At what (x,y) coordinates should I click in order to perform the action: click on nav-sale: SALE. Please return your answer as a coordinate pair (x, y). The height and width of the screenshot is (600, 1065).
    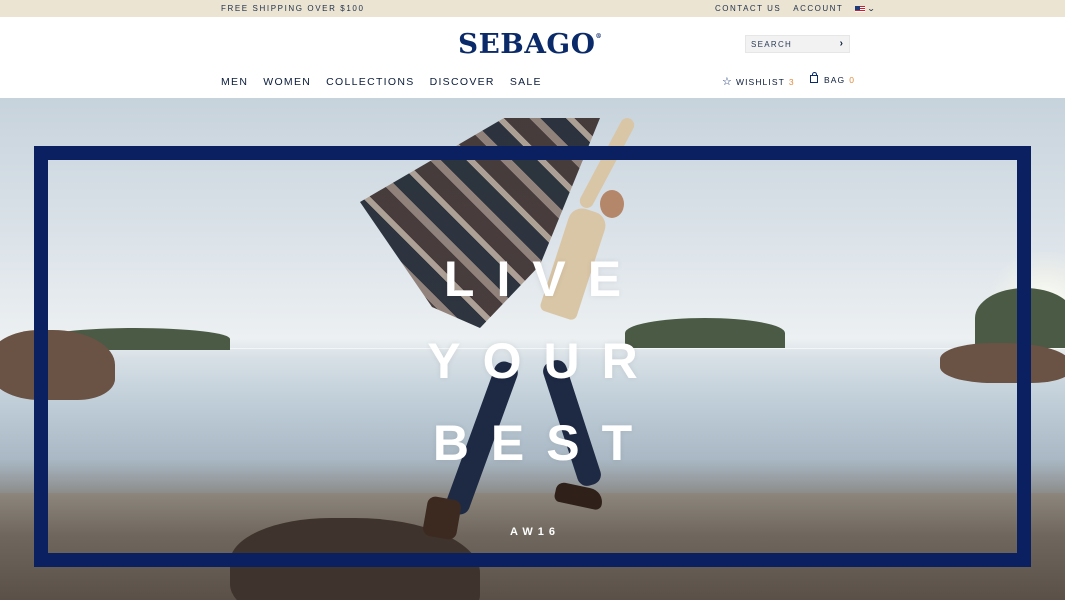
    Looking at the image, I should click on (526, 82).